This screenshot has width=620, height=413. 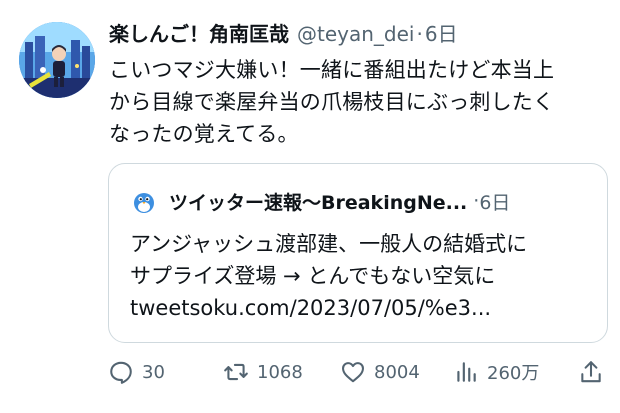 What do you see at coordinates (199, 32) in the screenshot?
I see `display-name: 楽しんご！角南匡哉` at bounding box center [199, 32].